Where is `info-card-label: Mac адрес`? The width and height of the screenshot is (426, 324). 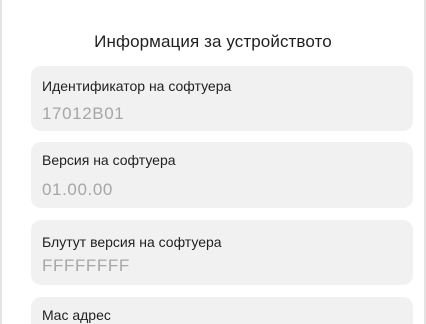 info-card-label: Mac адрес is located at coordinates (76, 315).